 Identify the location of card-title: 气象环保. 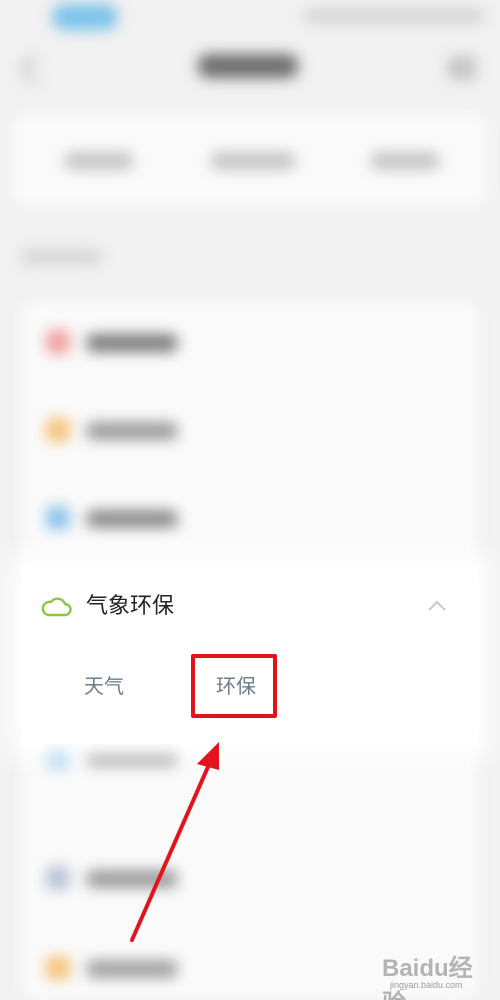
(130, 606).